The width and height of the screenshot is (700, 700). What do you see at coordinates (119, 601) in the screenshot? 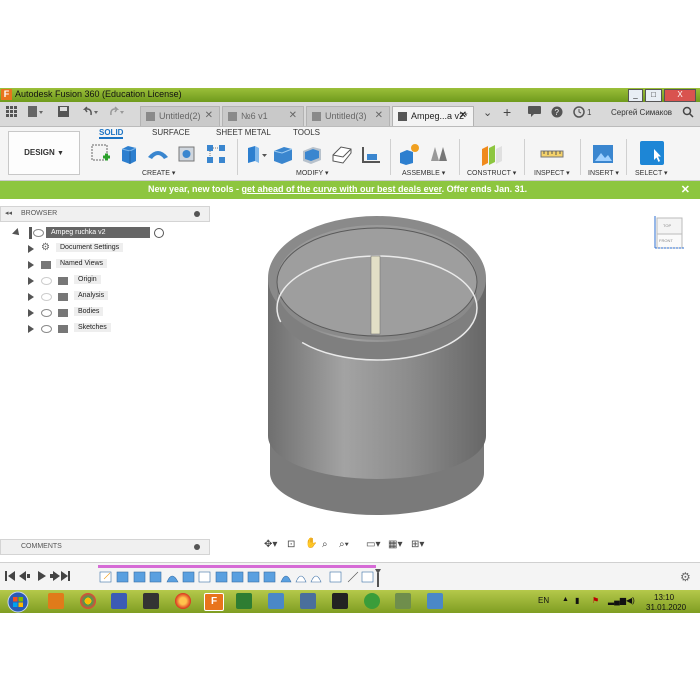
I see `floppy-save-icon` at bounding box center [119, 601].